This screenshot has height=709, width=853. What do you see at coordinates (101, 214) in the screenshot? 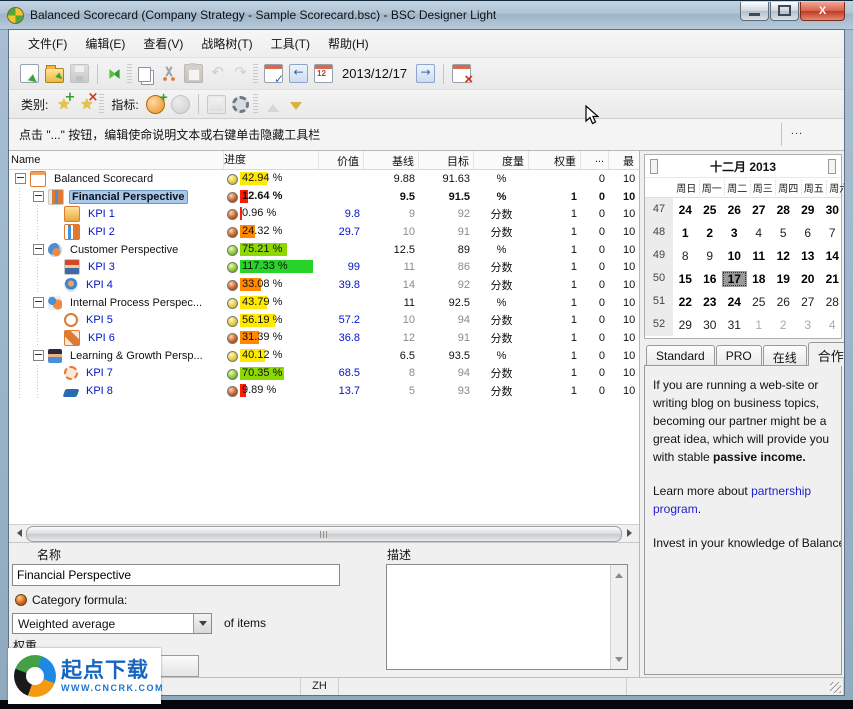
I see `item-name: KPI 1` at bounding box center [101, 214].